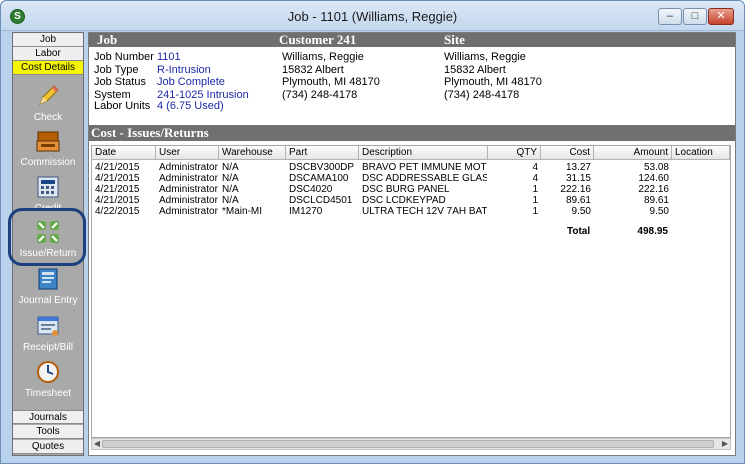  I want to click on tab-labor: Labor, so click(48, 54).